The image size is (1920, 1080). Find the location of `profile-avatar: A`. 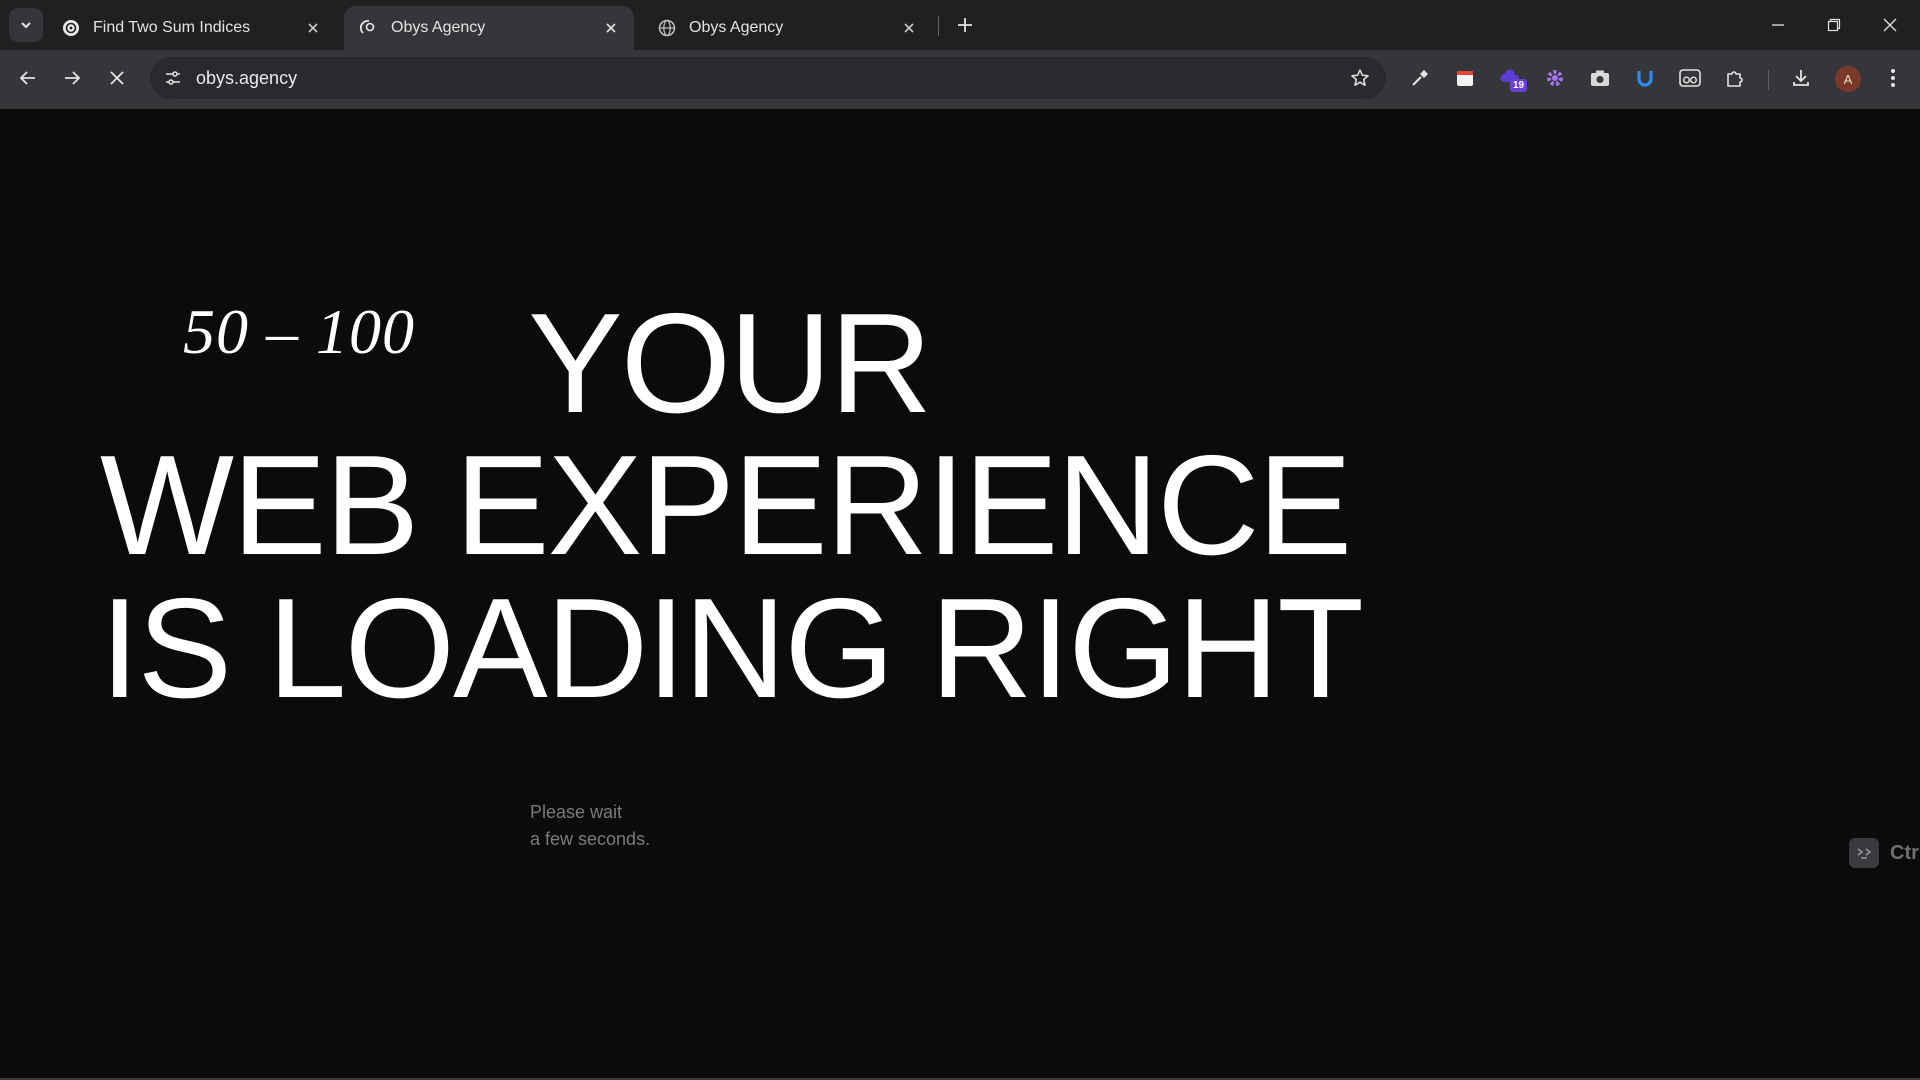

profile-avatar: A is located at coordinates (1848, 79).